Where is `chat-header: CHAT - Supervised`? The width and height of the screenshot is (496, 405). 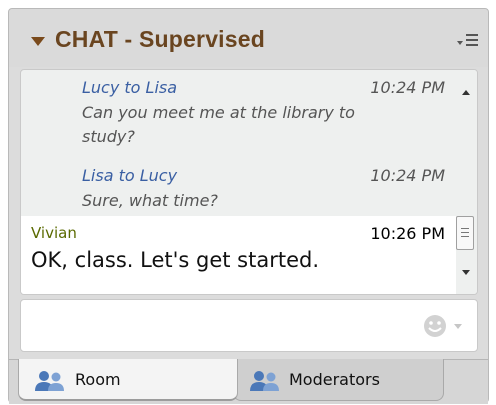
chat-header: CHAT - Supervised is located at coordinates (248, 38).